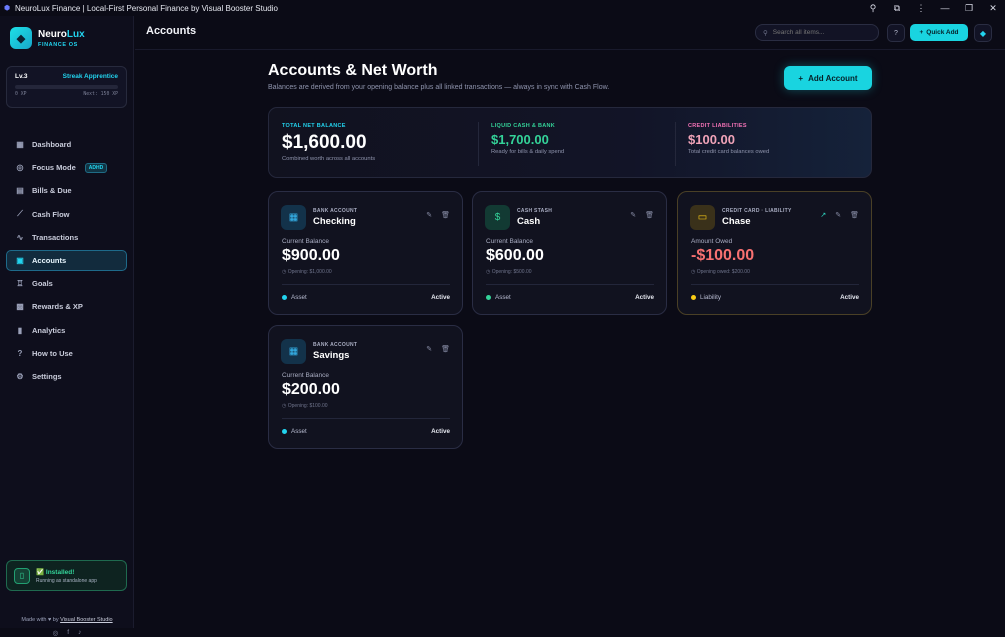 Image resolution: width=1005 pixels, height=637 pixels. Describe the element at coordinates (66, 167) in the screenshot. I see `sidebar-item-focus-mode: ◎ Focus Mode ADHD` at that location.